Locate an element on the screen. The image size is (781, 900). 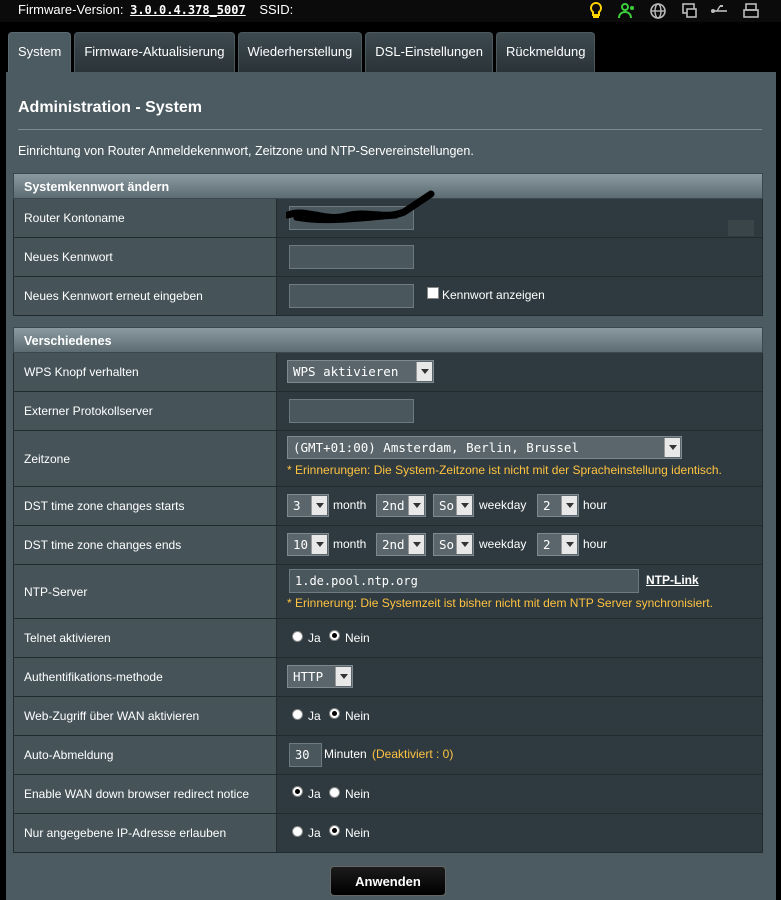
dst-start-month-unit: month is located at coordinates (350, 505).